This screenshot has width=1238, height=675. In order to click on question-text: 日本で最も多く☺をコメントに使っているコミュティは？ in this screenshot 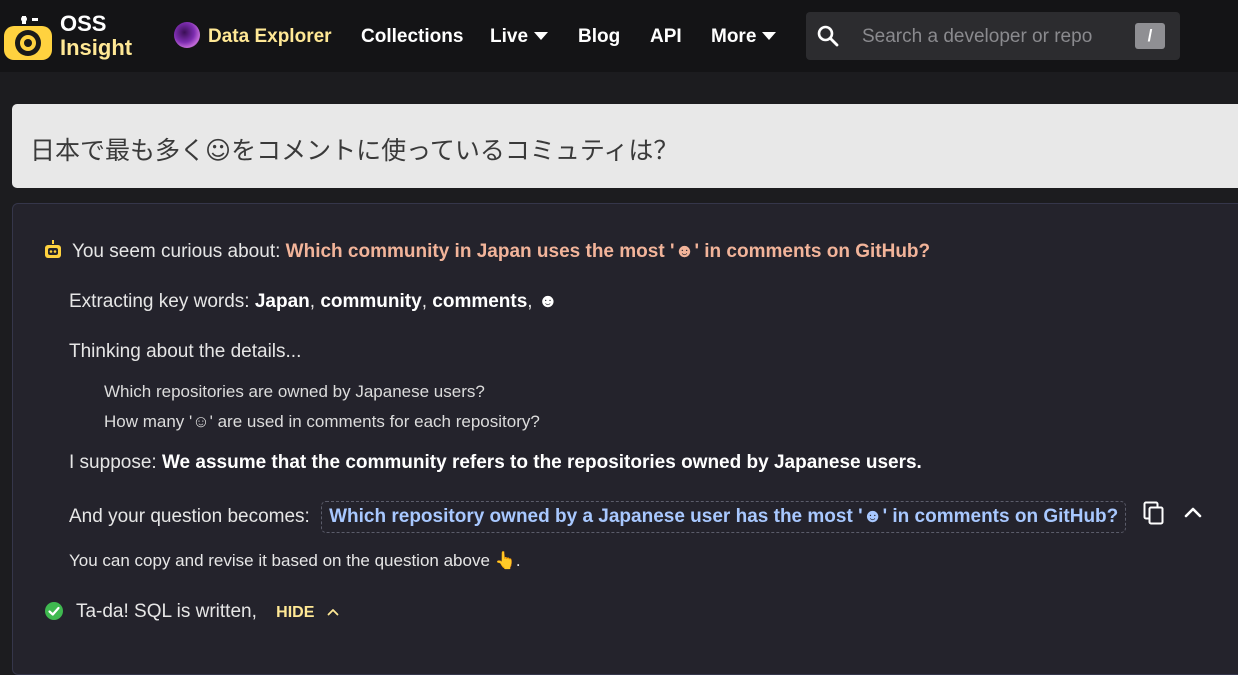, I will do `click(354, 150)`.